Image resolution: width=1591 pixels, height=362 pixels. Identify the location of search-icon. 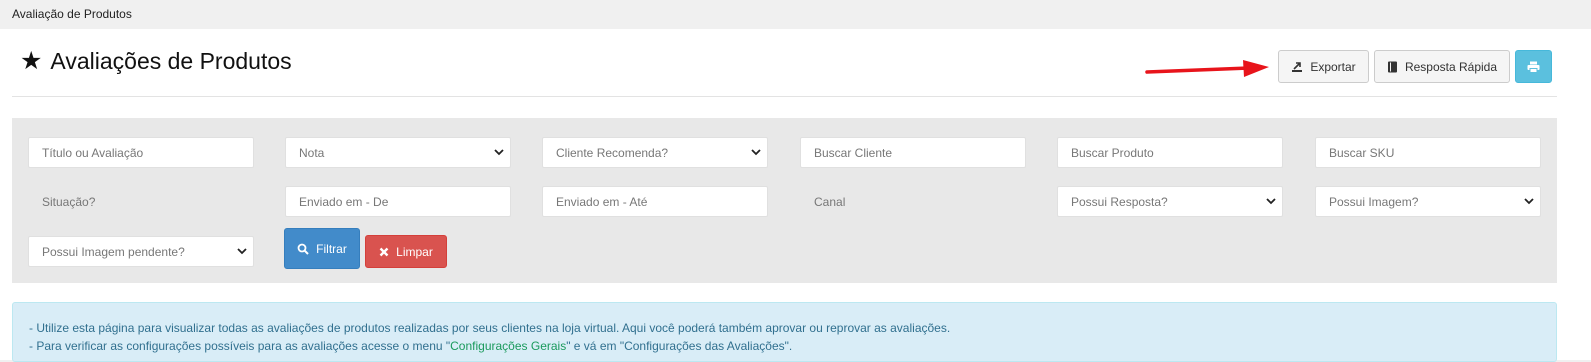
(303, 249).